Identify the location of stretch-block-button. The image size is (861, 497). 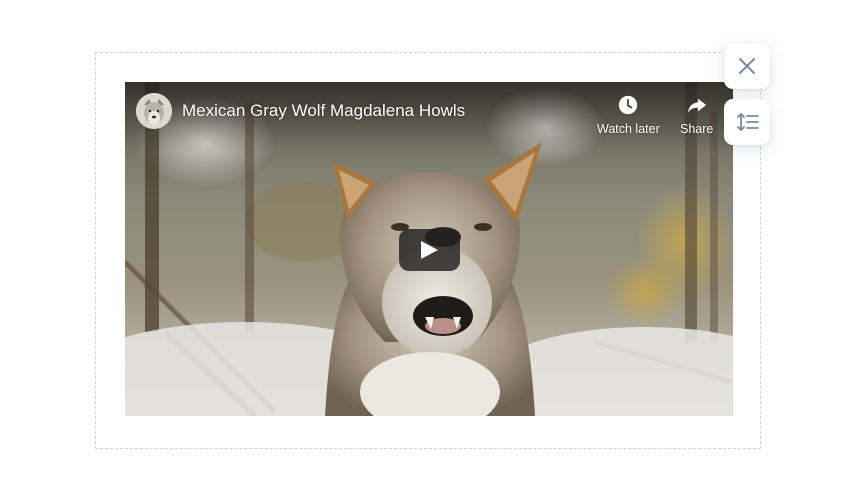
(747, 122).